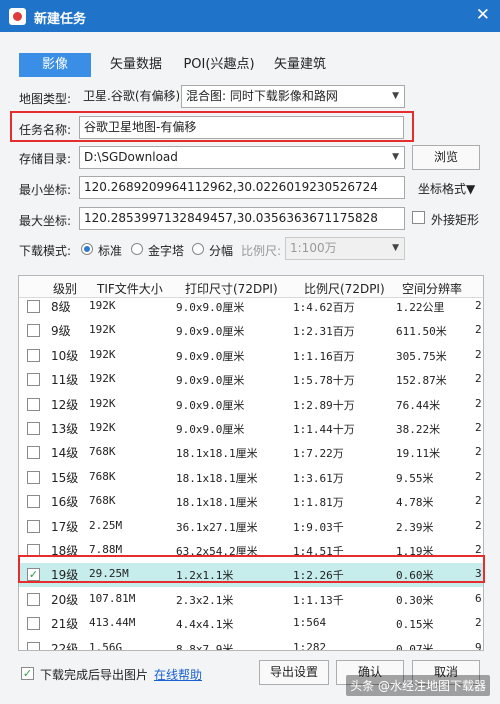 The width and height of the screenshot is (500, 704). Describe the element at coordinates (318, 503) in the screenshot. I see `cell-scale: 1:1.81万` at that location.